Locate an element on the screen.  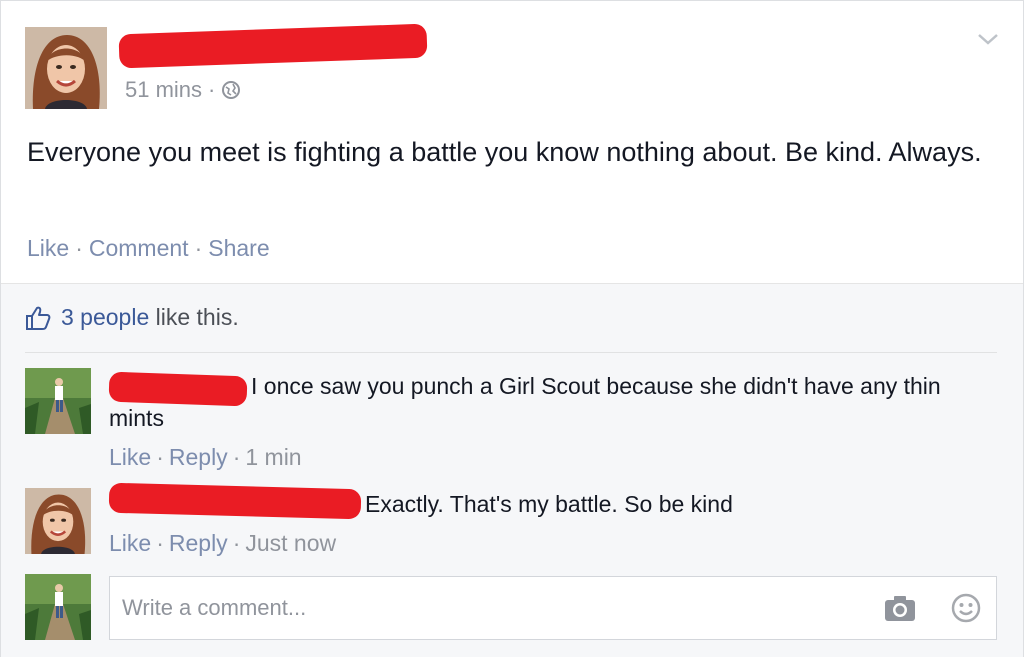
divider is located at coordinates (511, 352).